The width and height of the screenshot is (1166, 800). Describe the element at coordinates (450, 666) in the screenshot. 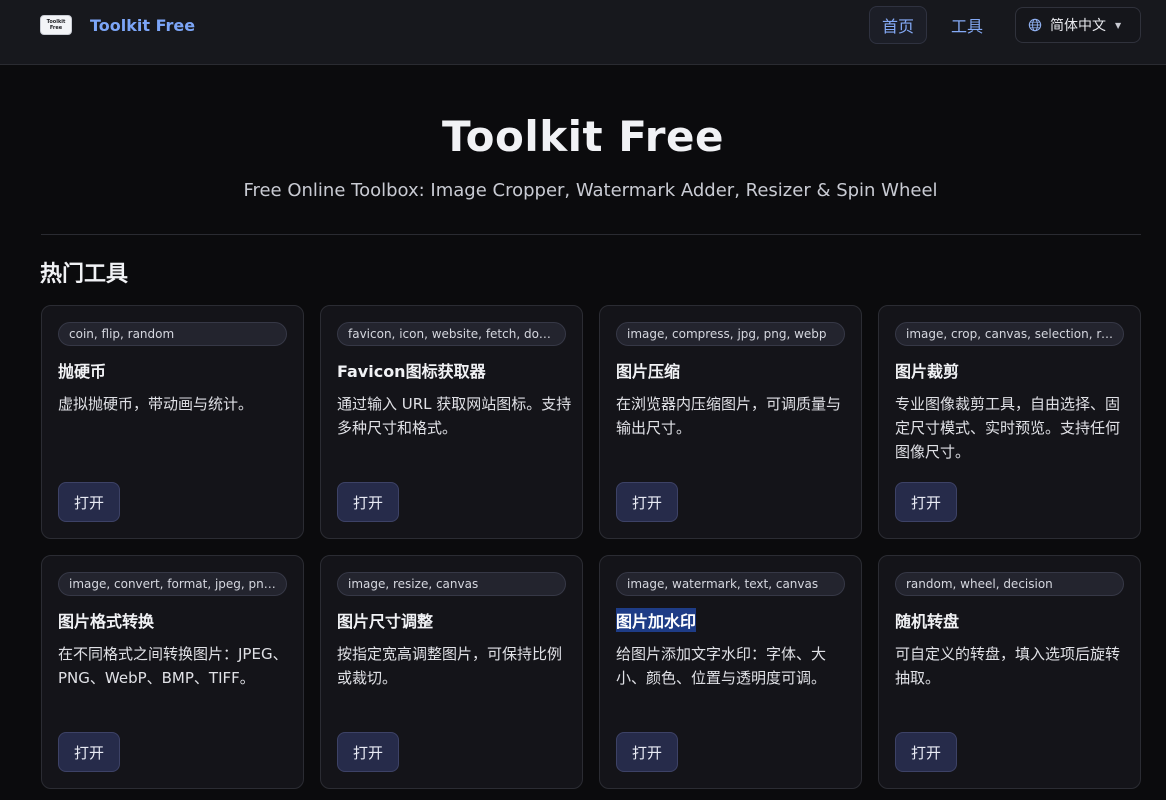

I see `tool-description: 按指定宽高调整图片，可保持比例或裁切。` at that location.